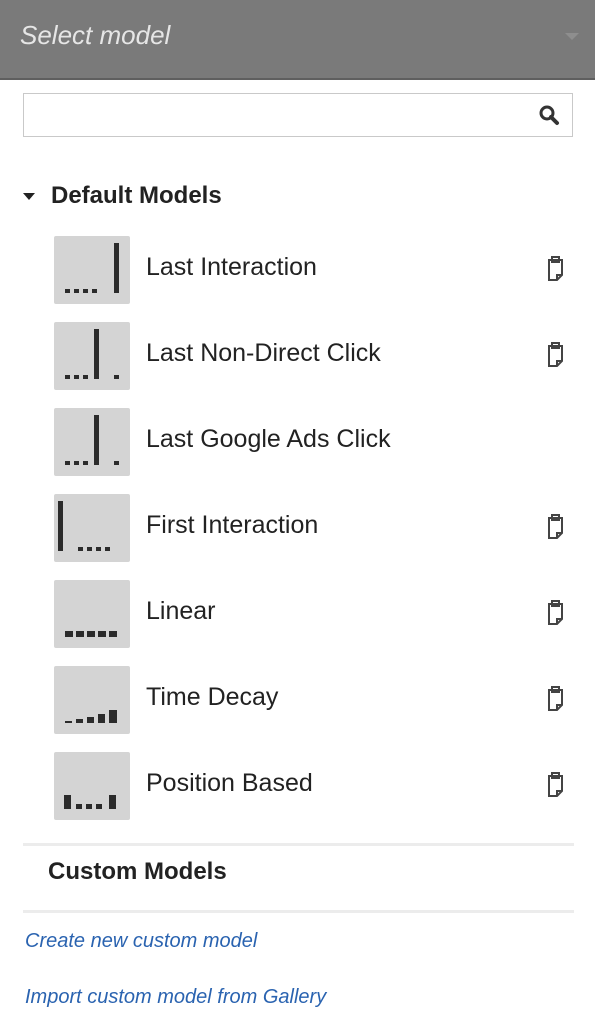 The height and width of the screenshot is (1023, 595). Describe the element at coordinates (549, 115) in the screenshot. I see `search-icon` at that location.